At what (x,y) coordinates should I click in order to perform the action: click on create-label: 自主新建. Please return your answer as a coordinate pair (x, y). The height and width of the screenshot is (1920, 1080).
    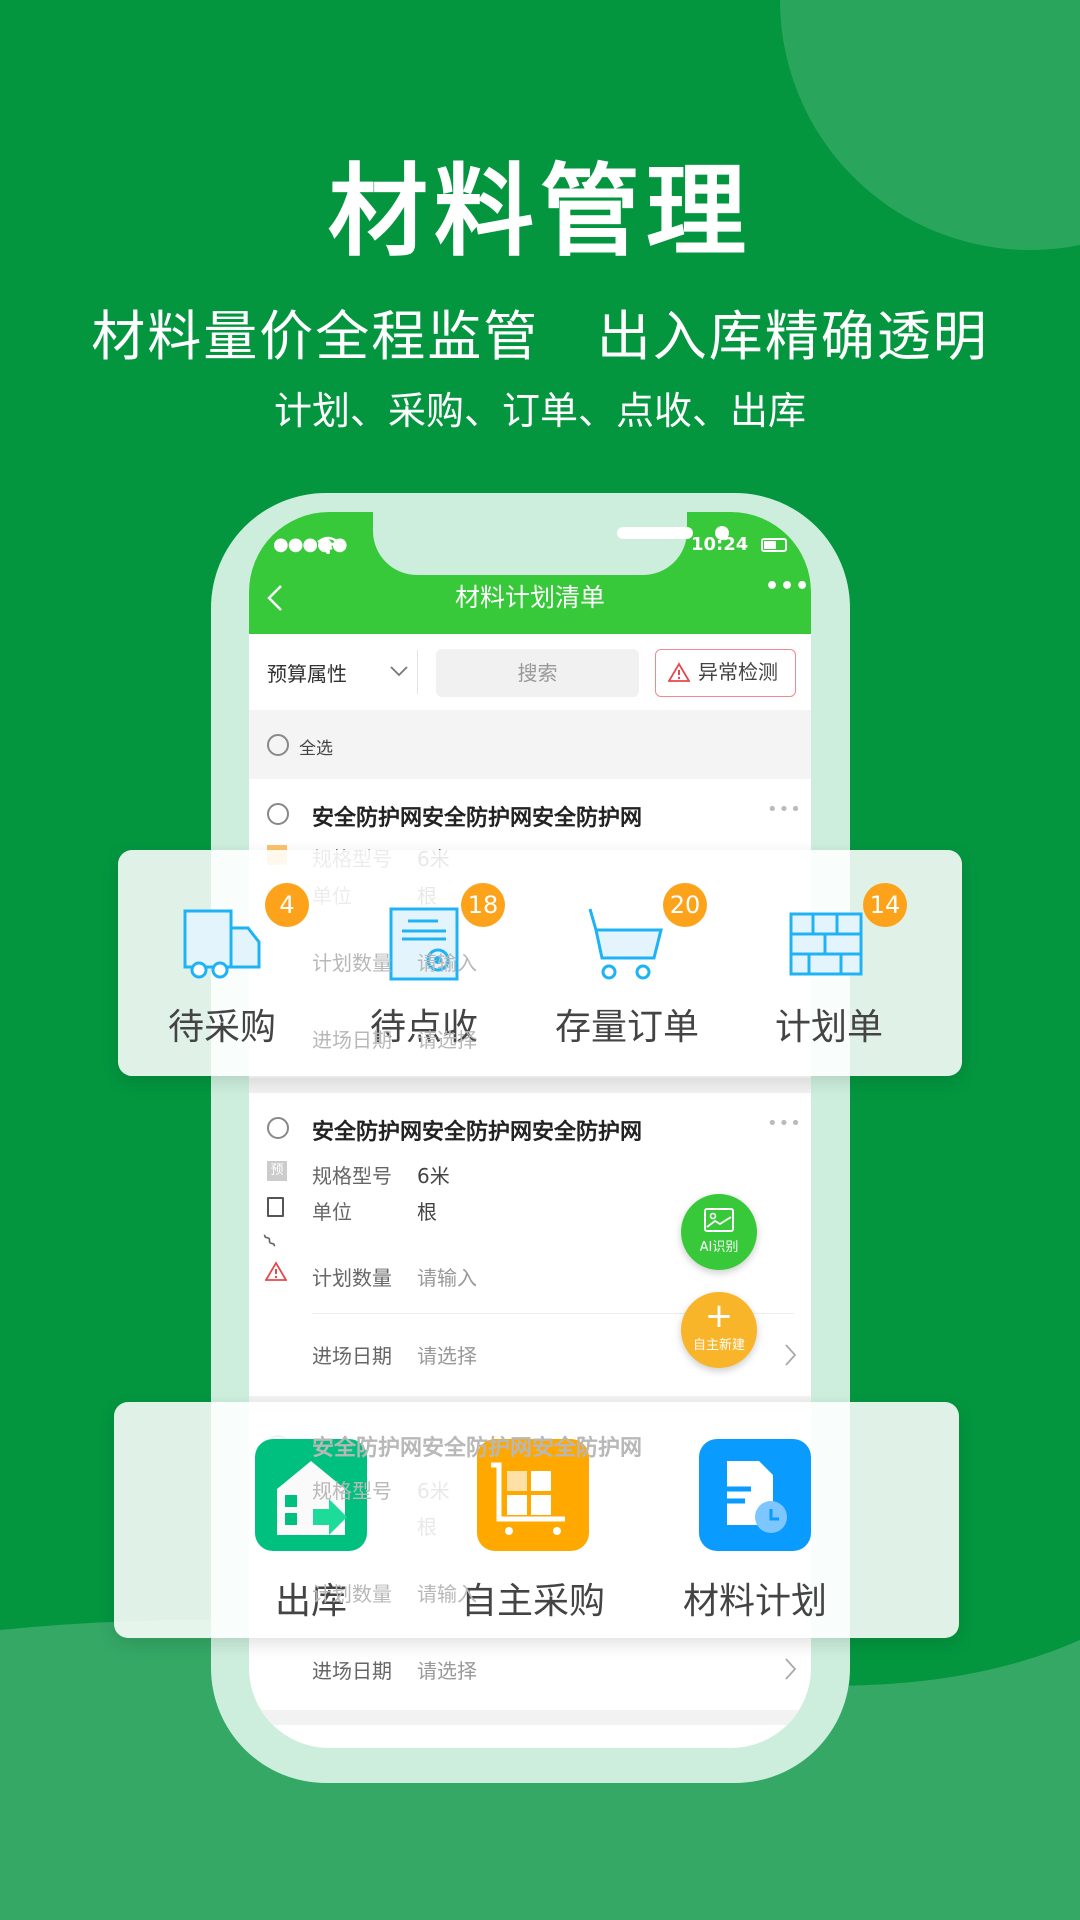
    Looking at the image, I should click on (718, 1345).